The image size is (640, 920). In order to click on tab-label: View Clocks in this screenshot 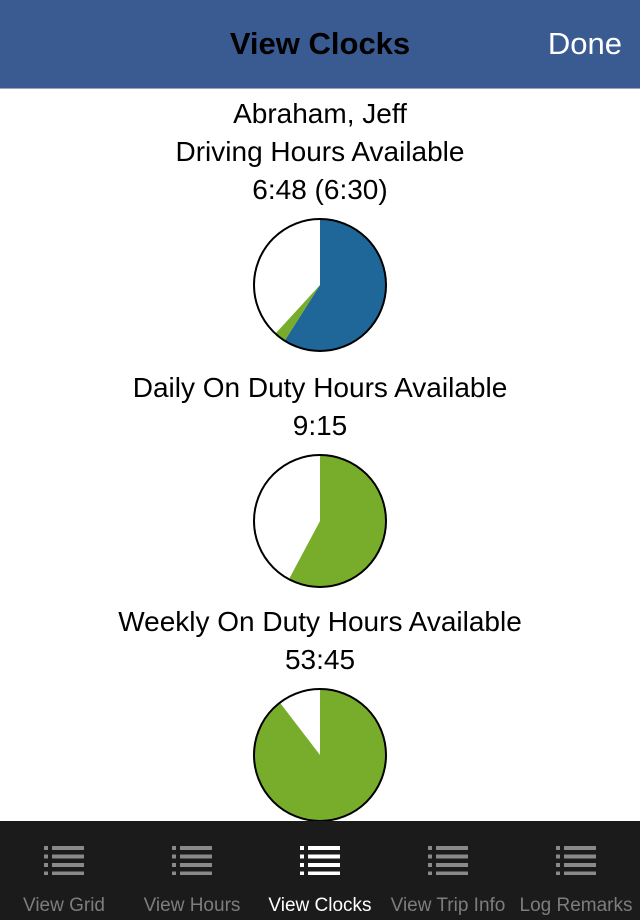, I will do `click(320, 905)`.